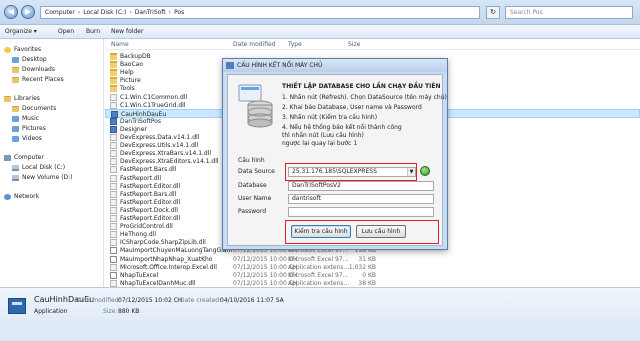  What do you see at coordinates (251, 160) in the screenshot?
I see `config-section-label: Cấu hình` at bounding box center [251, 160].